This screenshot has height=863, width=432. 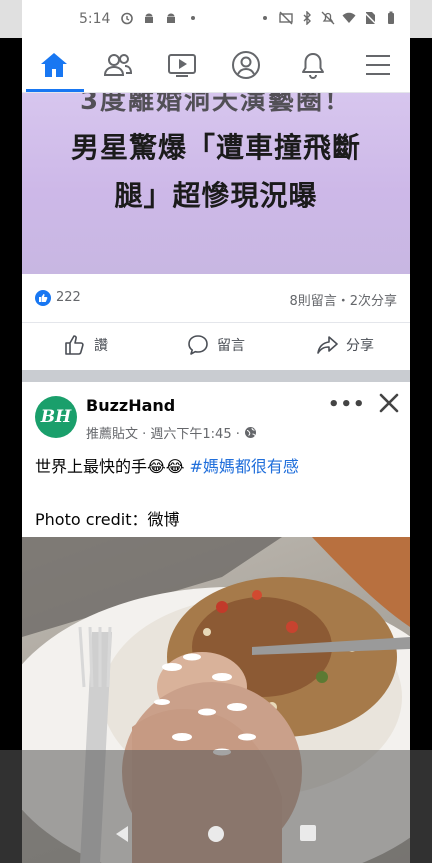 I want to click on back-icon, so click(x=122, y=834).